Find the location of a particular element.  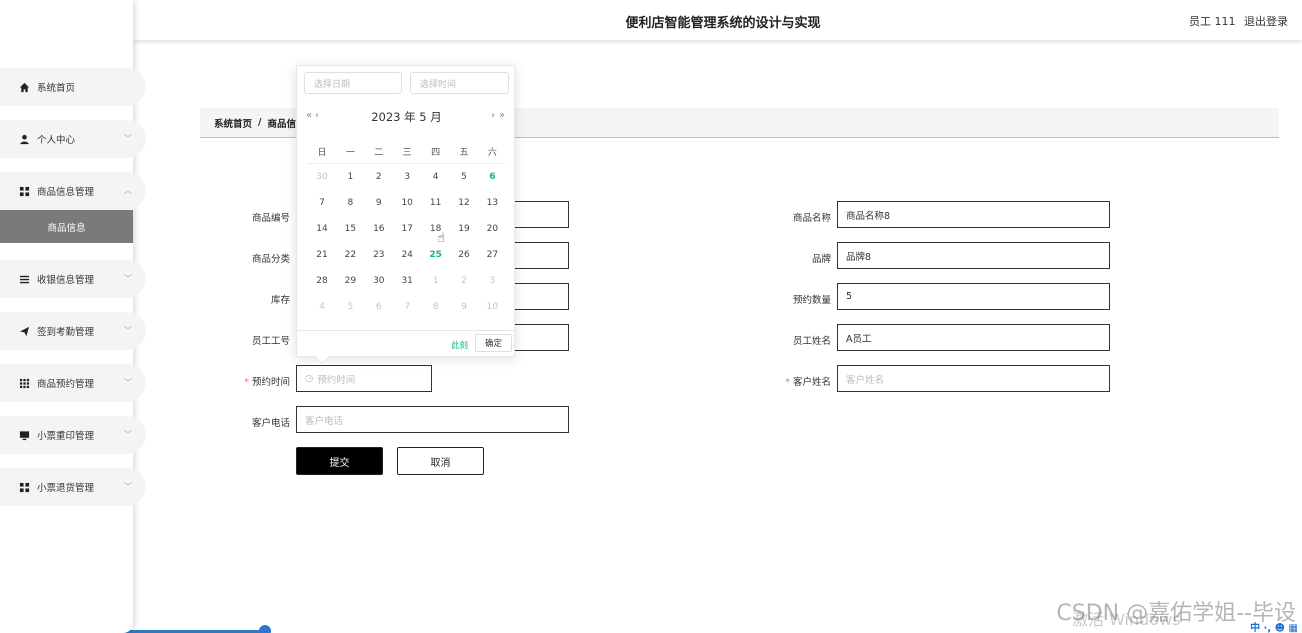

emp-name-label: 员工姓名 is located at coordinates (811, 341).